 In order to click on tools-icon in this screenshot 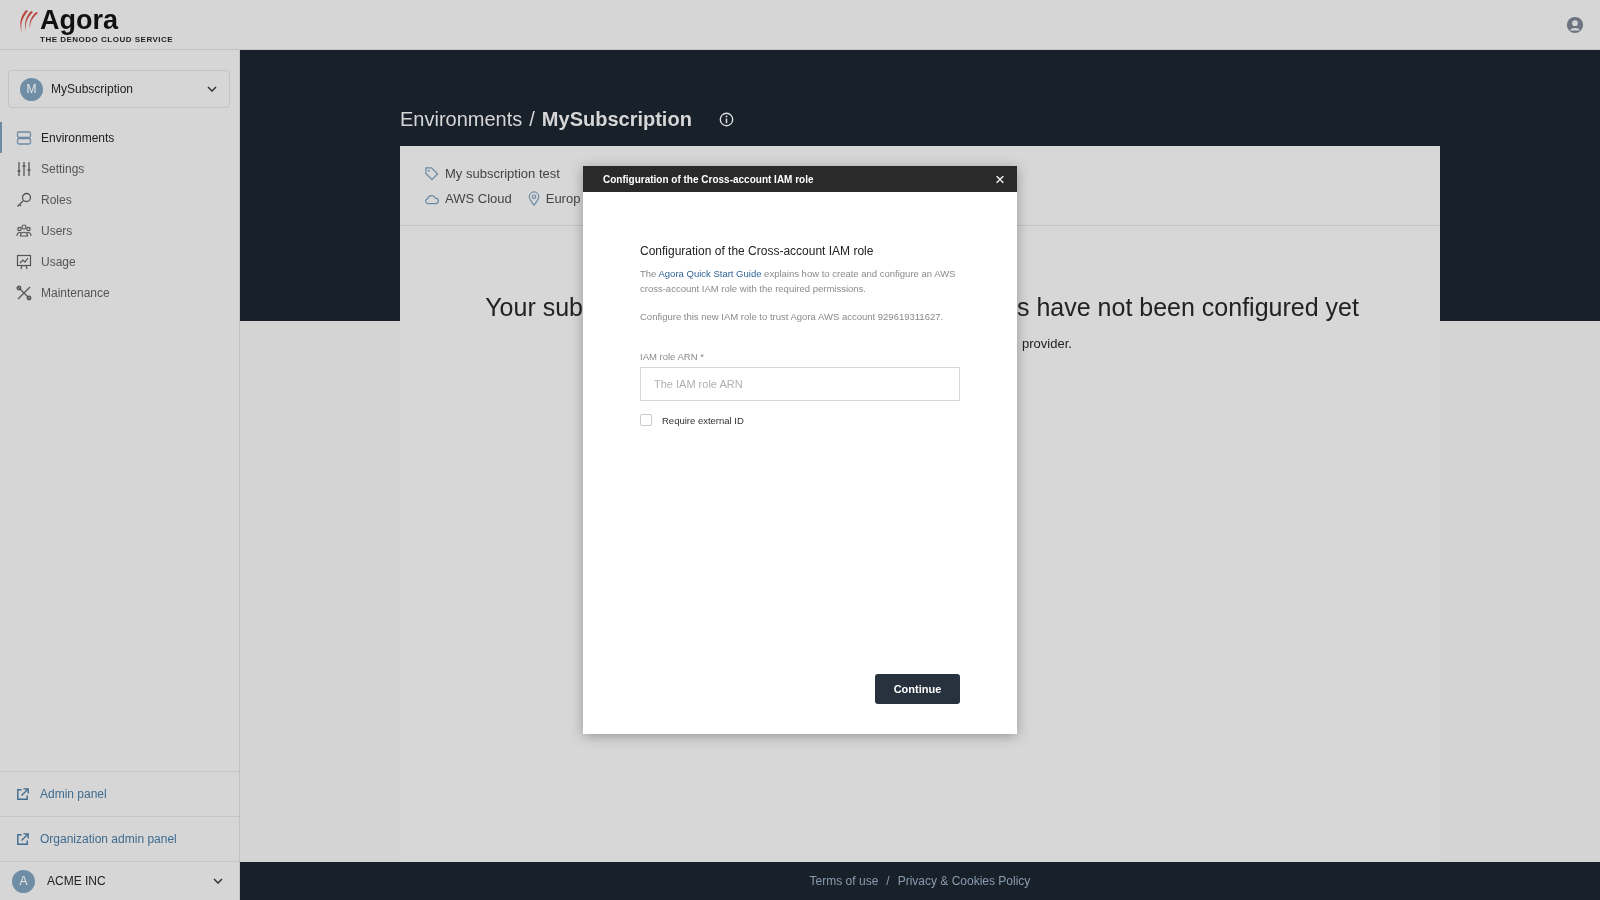, I will do `click(24, 292)`.